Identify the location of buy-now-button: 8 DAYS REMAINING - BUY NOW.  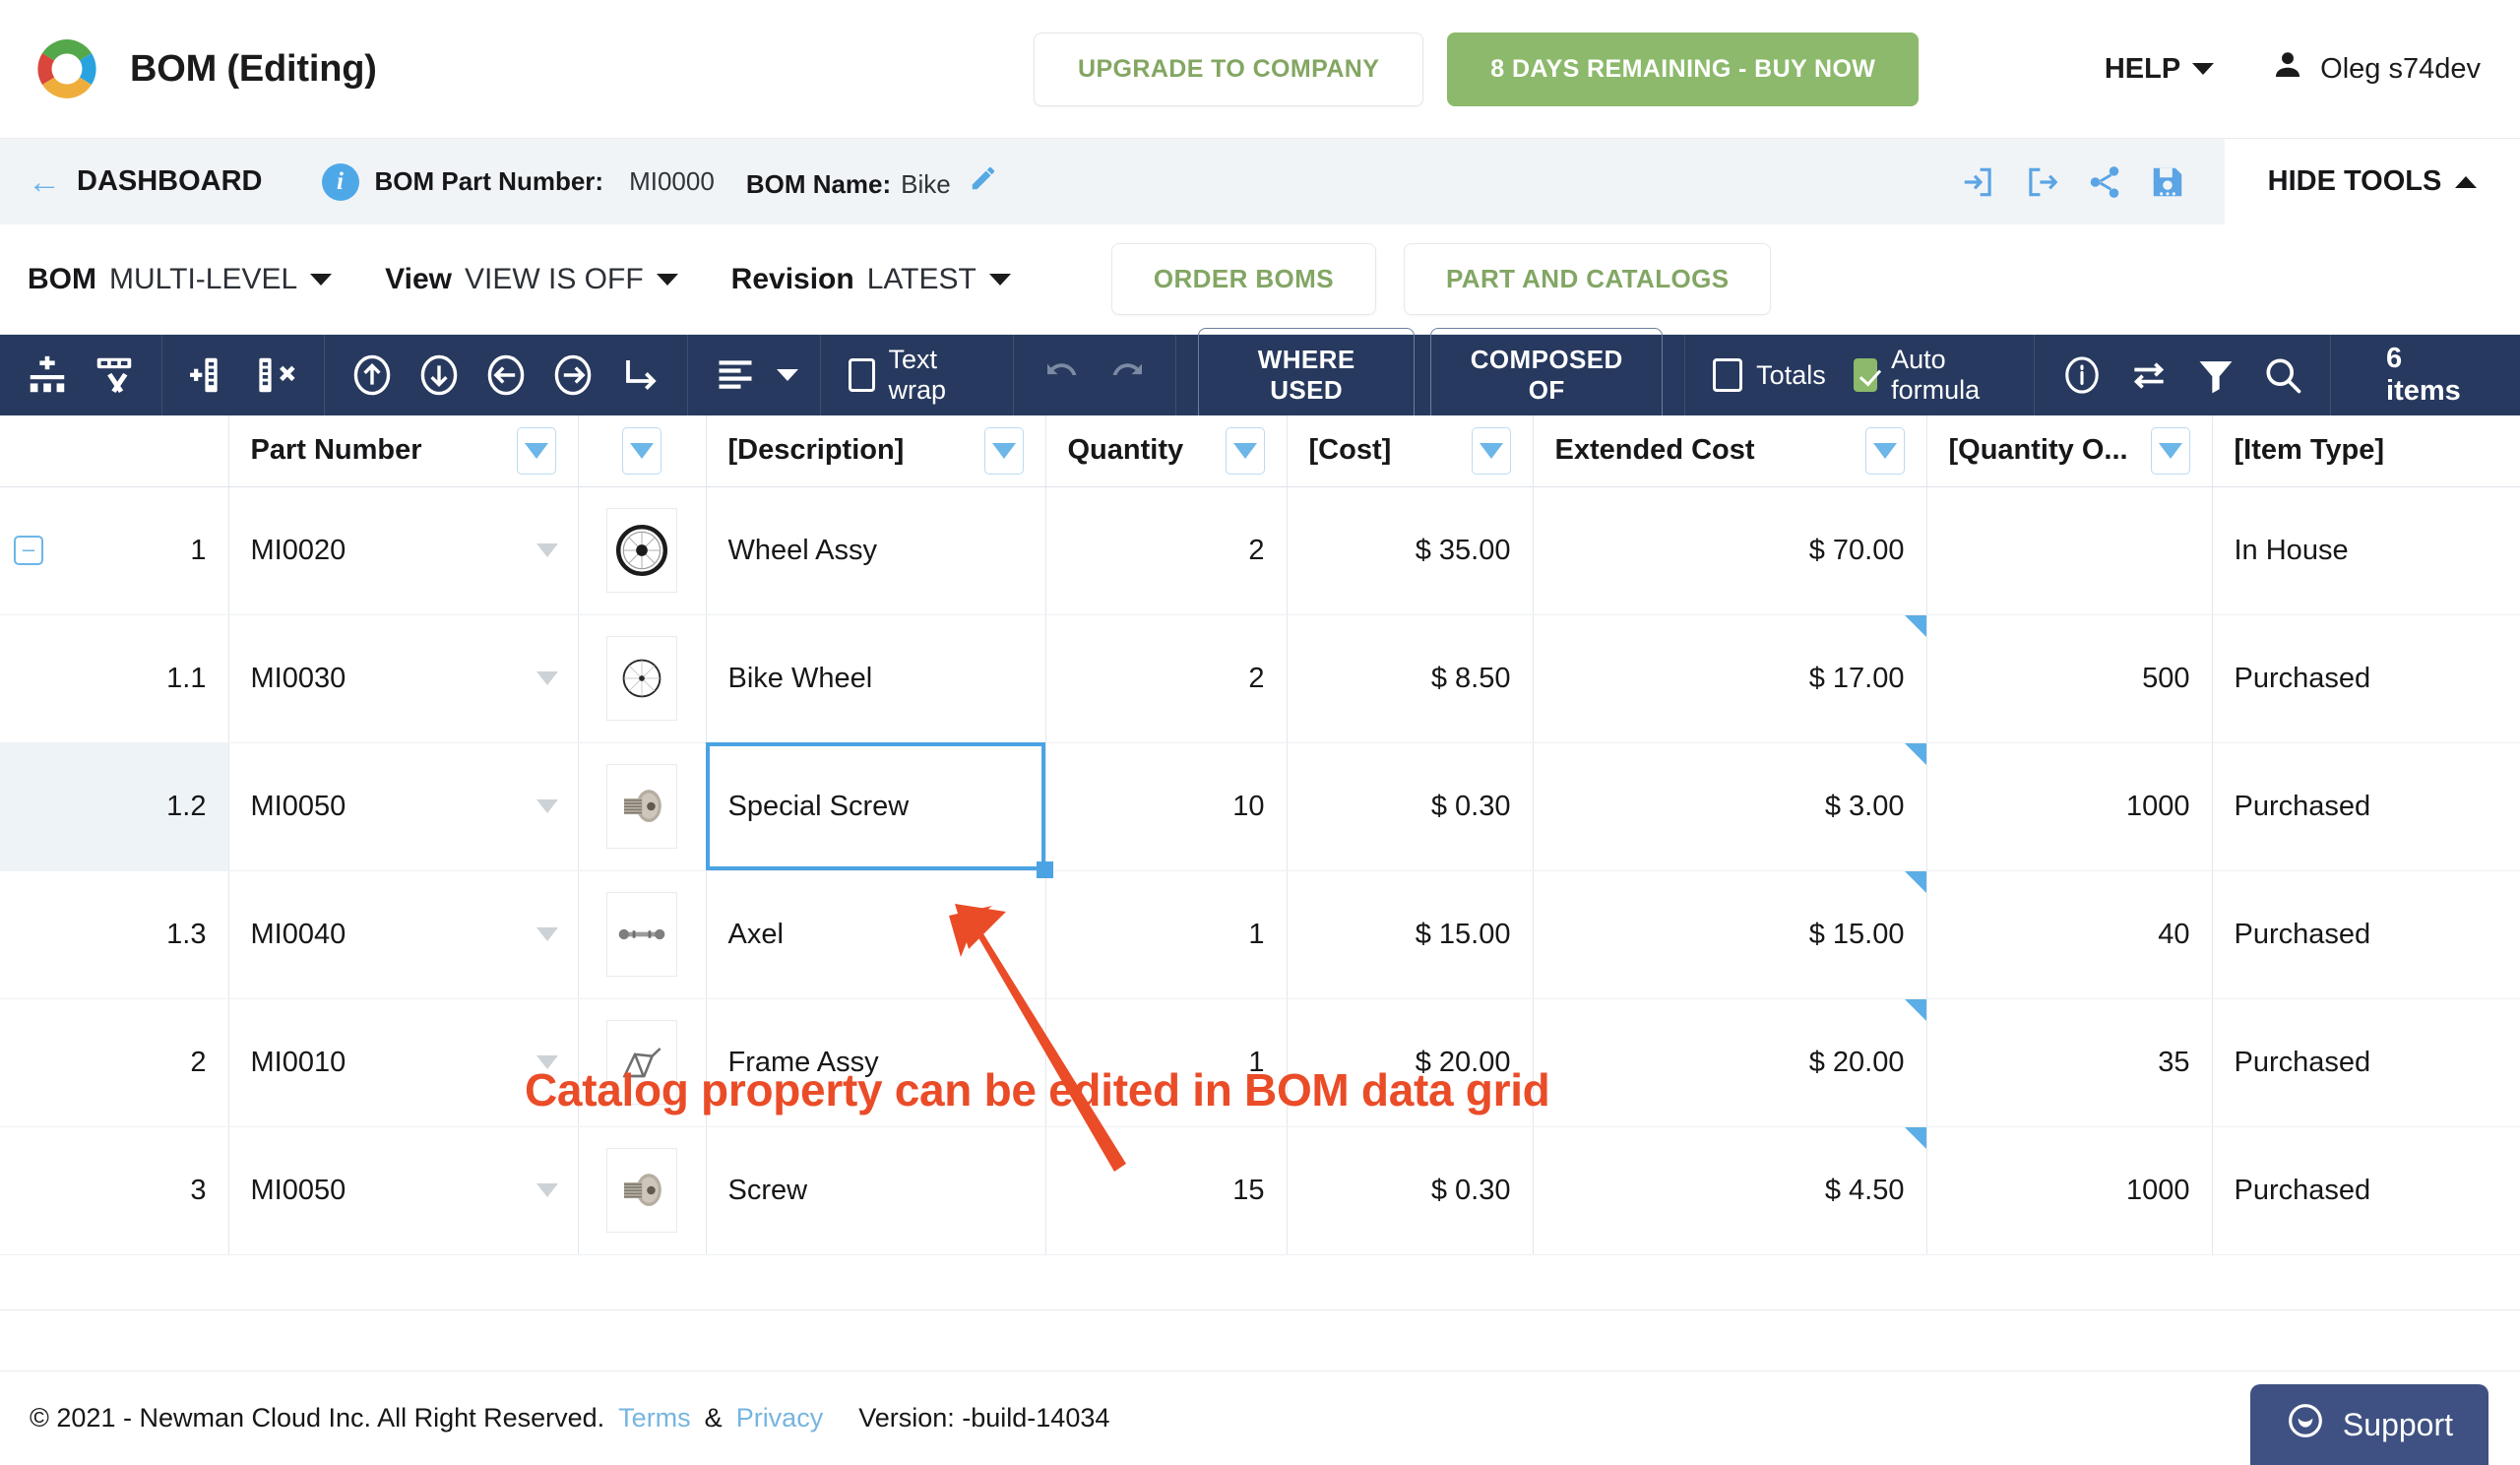
(1683, 69).